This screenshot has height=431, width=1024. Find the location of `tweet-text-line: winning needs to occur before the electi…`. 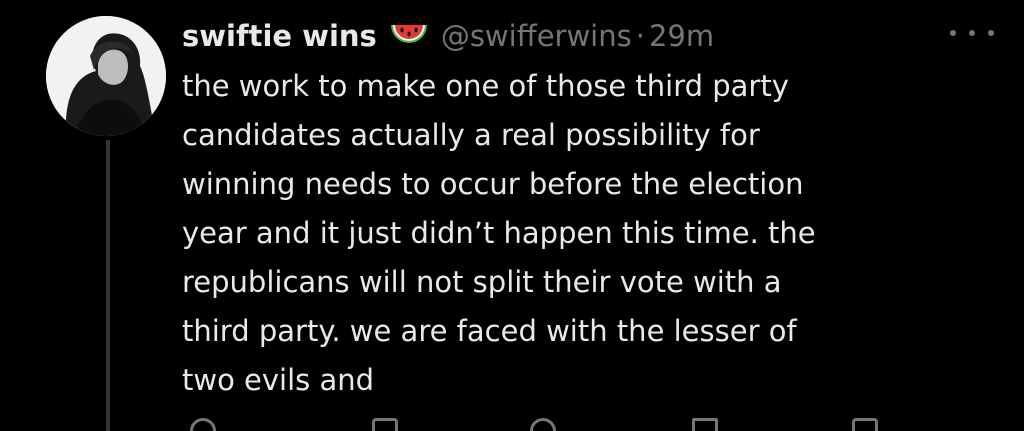

tweet-text-line: winning needs to occur before the electi… is located at coordinates (493, 184).